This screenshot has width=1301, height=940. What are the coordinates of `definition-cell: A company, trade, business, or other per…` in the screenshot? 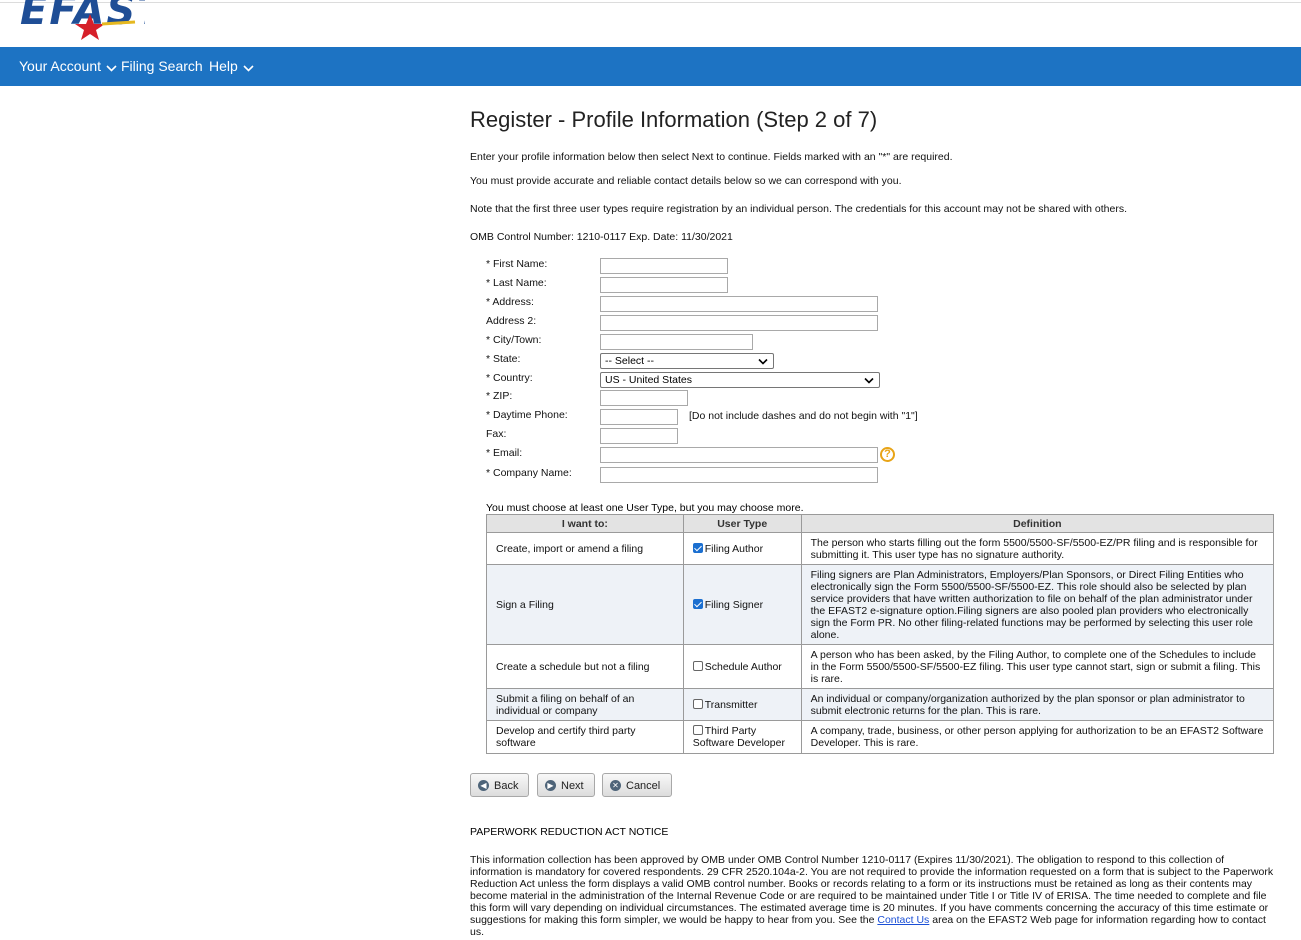 It's located at (1037, 737).